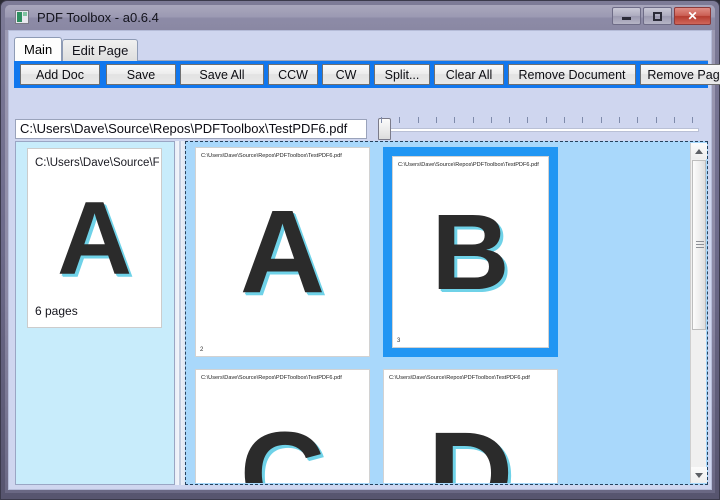 Image resolution: width=720 pixels, height=500 pixels. I want to click on tab-main-label: Main, so click(38, 49).